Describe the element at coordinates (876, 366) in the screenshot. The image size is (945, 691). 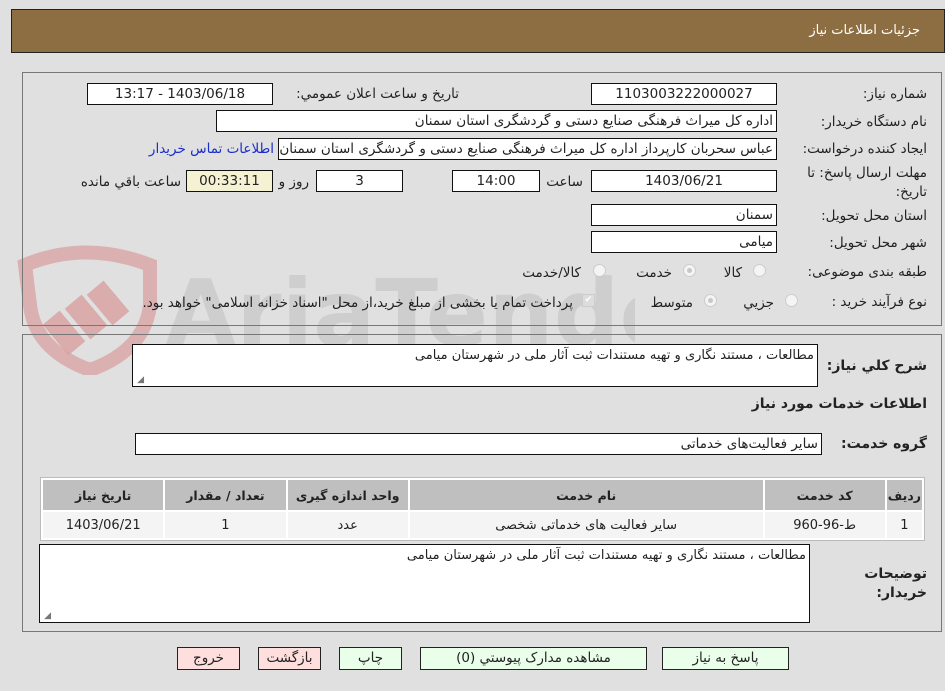
I see `description-label: شرح کلي نیاز:` at that location.